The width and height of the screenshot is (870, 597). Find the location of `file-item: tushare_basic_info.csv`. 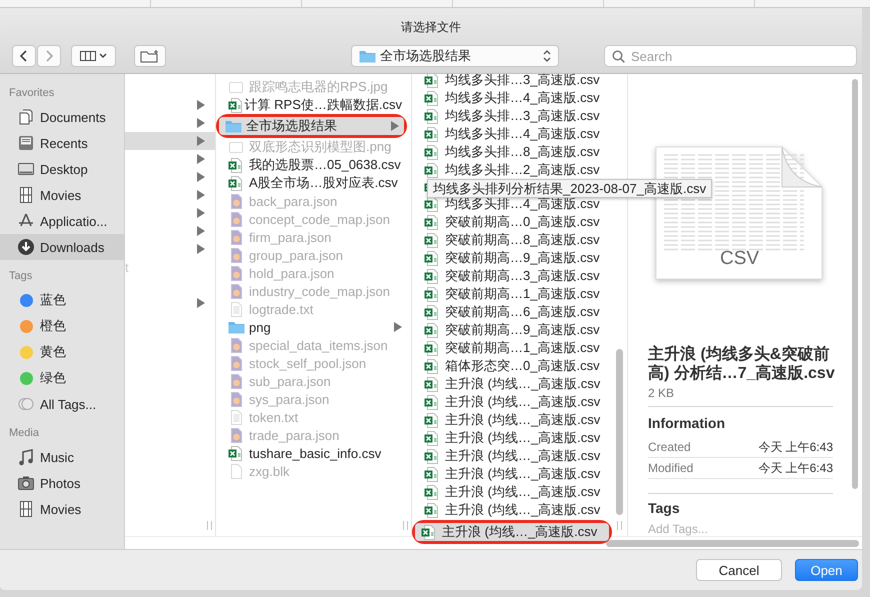

file-item: tushare_basic_info.csv is located at coordinates (314, 453).